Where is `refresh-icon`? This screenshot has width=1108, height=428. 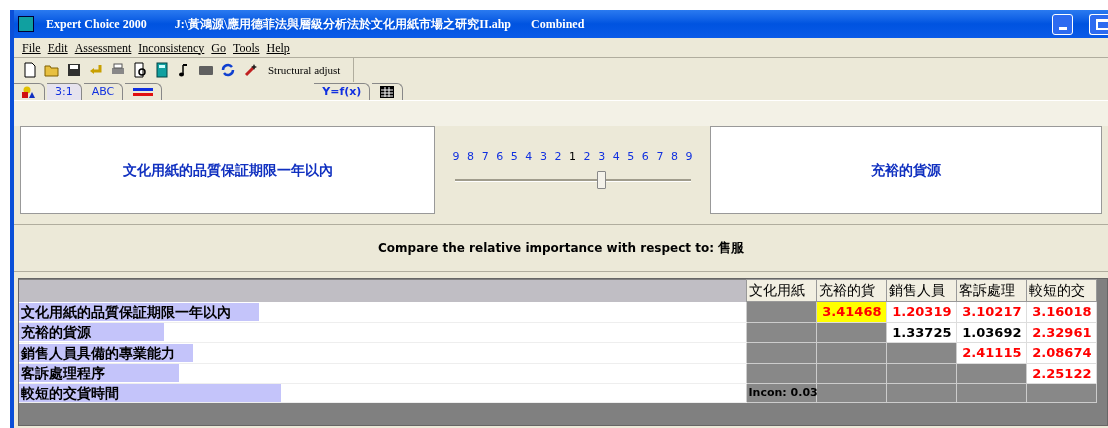 refresh-icon is located at coordinates (228, 70).